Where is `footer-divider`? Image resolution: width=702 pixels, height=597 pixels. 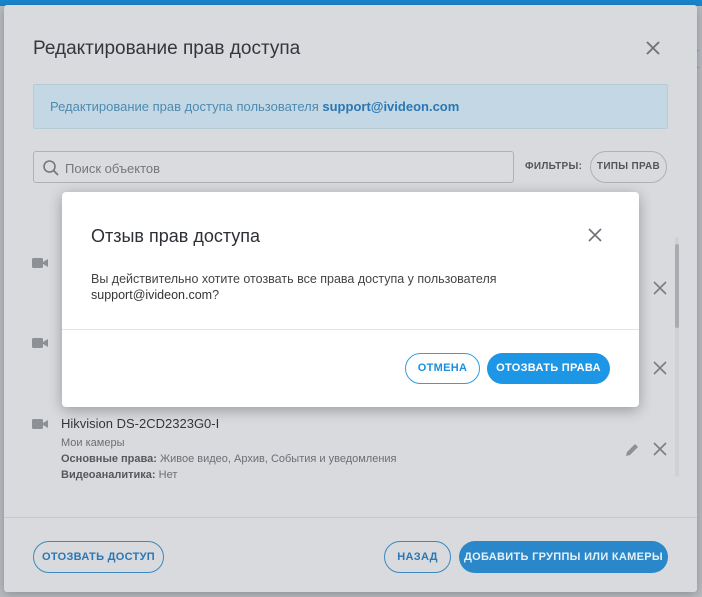 footer-divider is located at coordinates (350, 517).